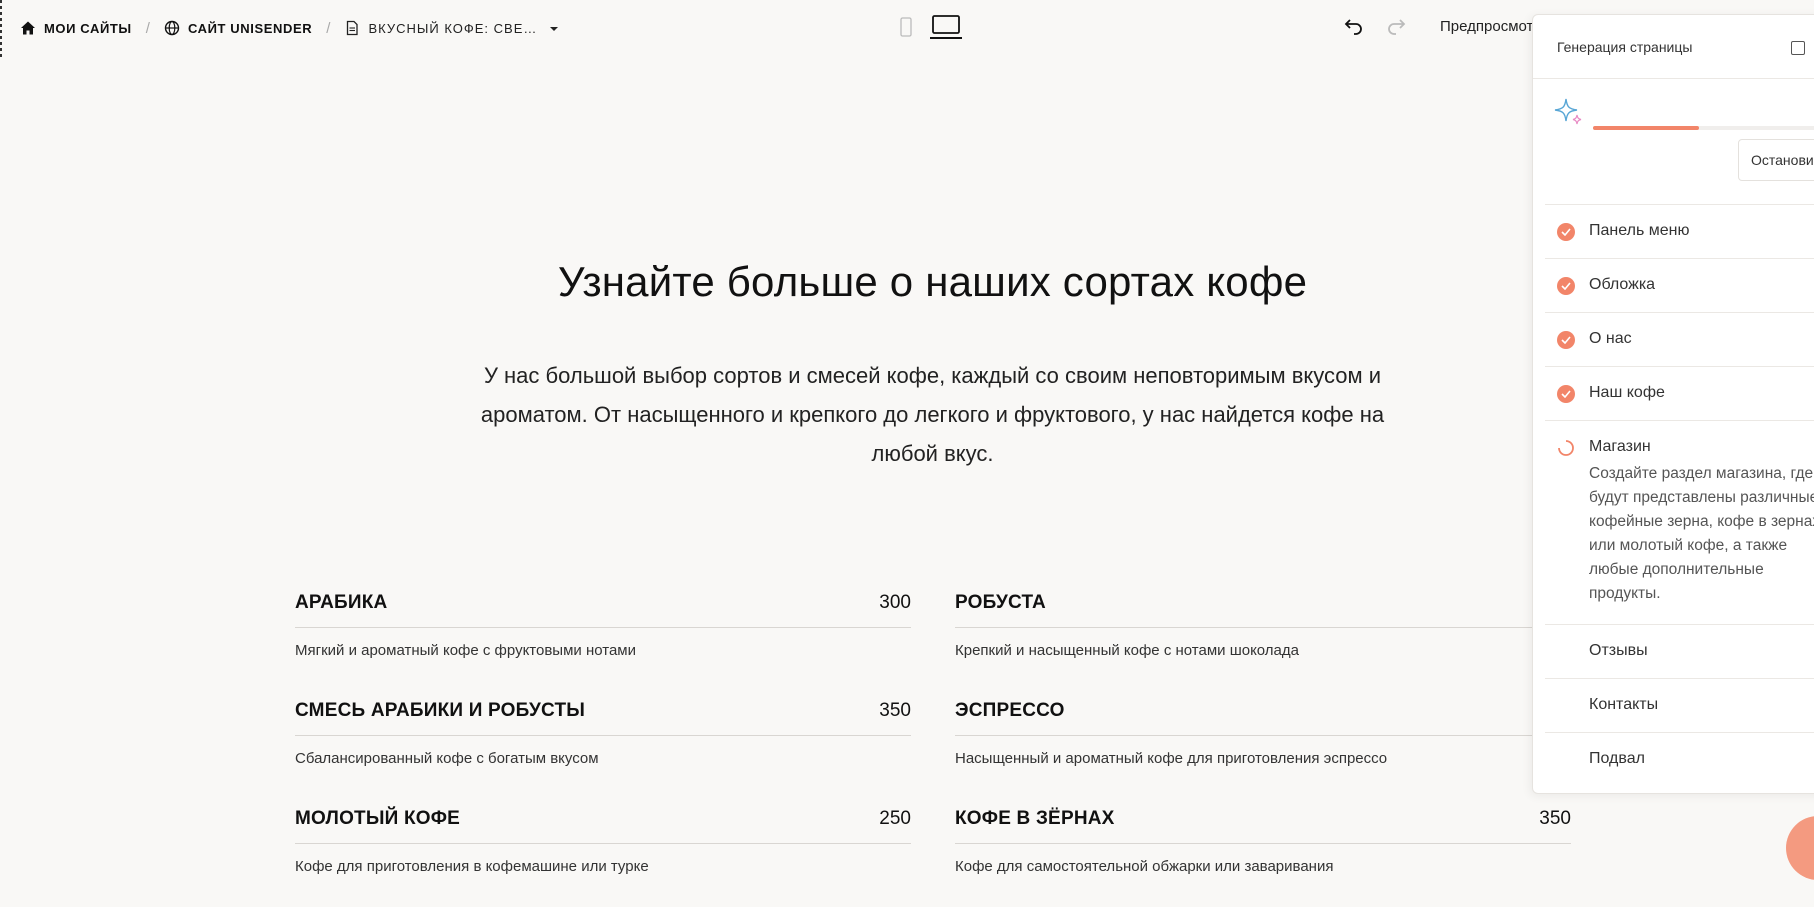  I want to click on globe-icon, so click(172, 28).